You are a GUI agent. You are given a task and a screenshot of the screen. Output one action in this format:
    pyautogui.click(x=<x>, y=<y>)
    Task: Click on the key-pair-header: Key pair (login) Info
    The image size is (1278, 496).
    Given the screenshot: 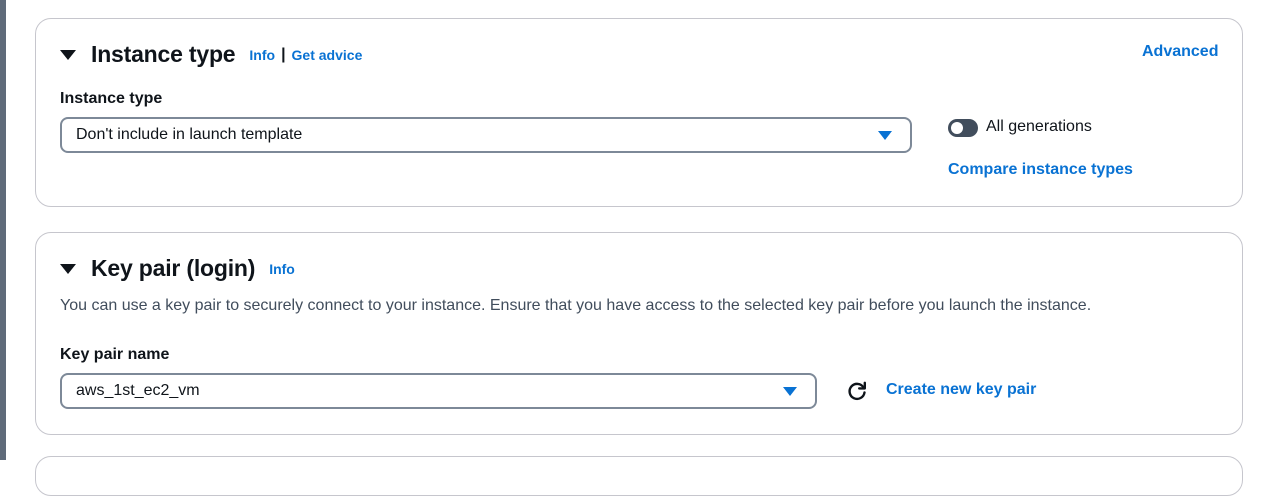 What is the action you would take?
    pyautogui.click(x=177, y=268)
    